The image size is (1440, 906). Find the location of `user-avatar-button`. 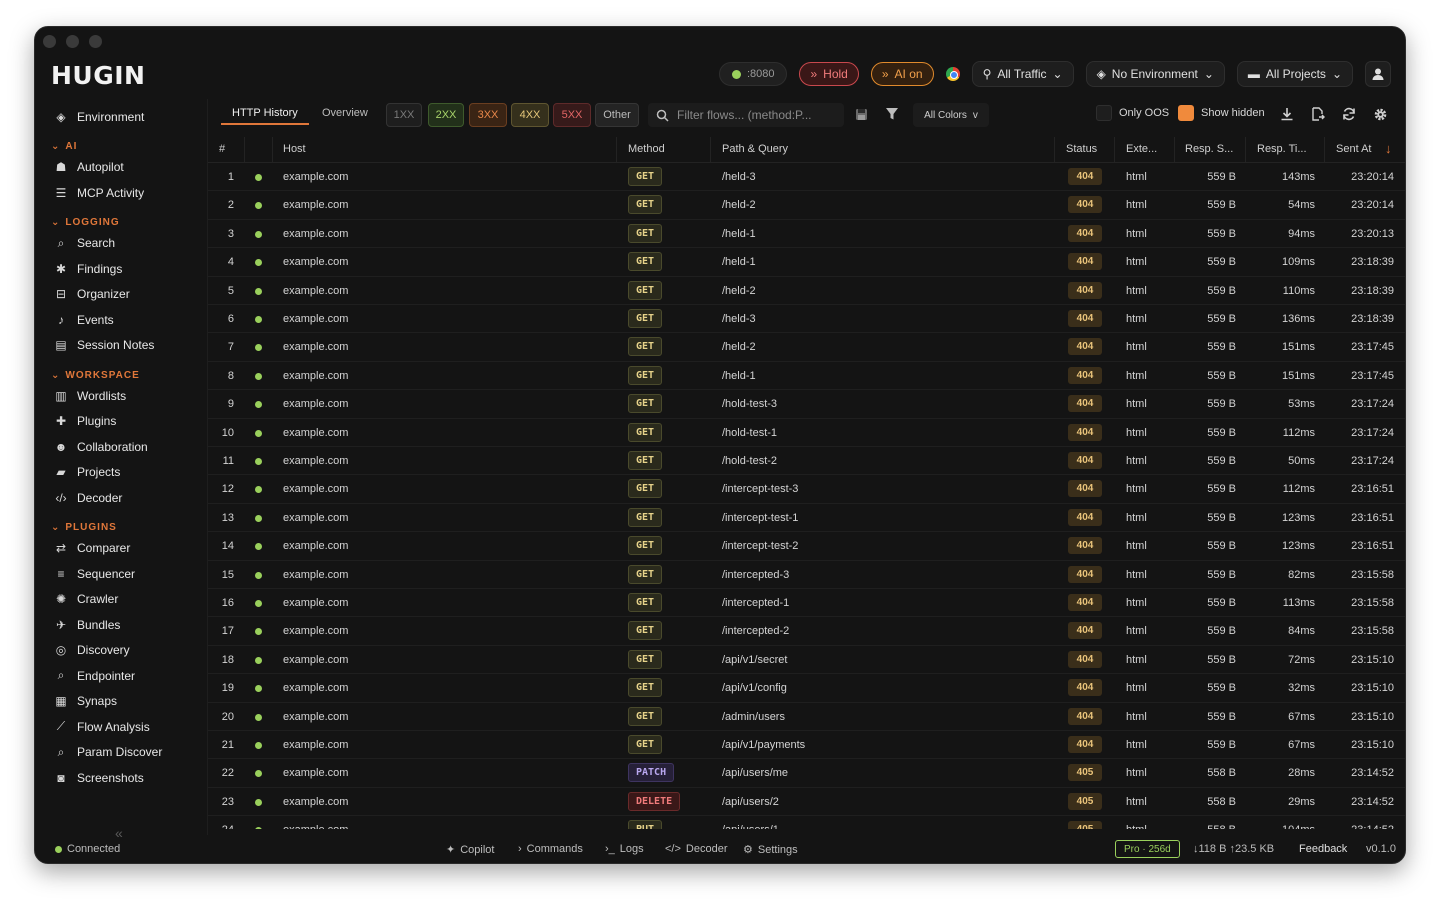

user-avatar-button is located at coordinates (1378, 74).